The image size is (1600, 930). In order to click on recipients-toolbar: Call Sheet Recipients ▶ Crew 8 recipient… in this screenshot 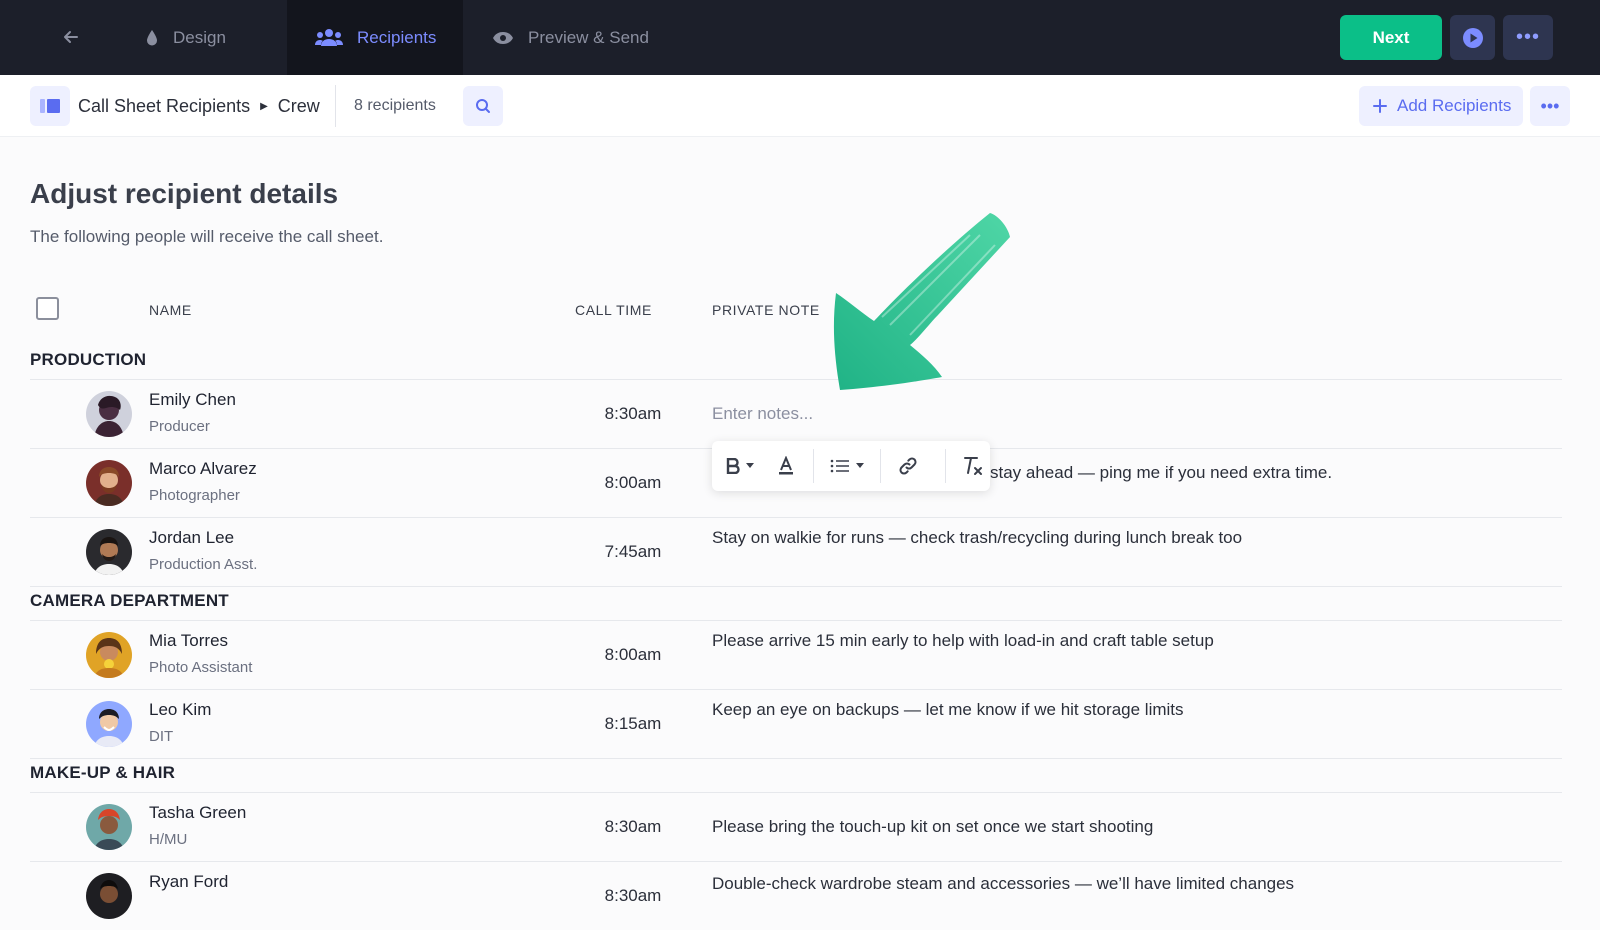, I will do `click(800, 106)`.